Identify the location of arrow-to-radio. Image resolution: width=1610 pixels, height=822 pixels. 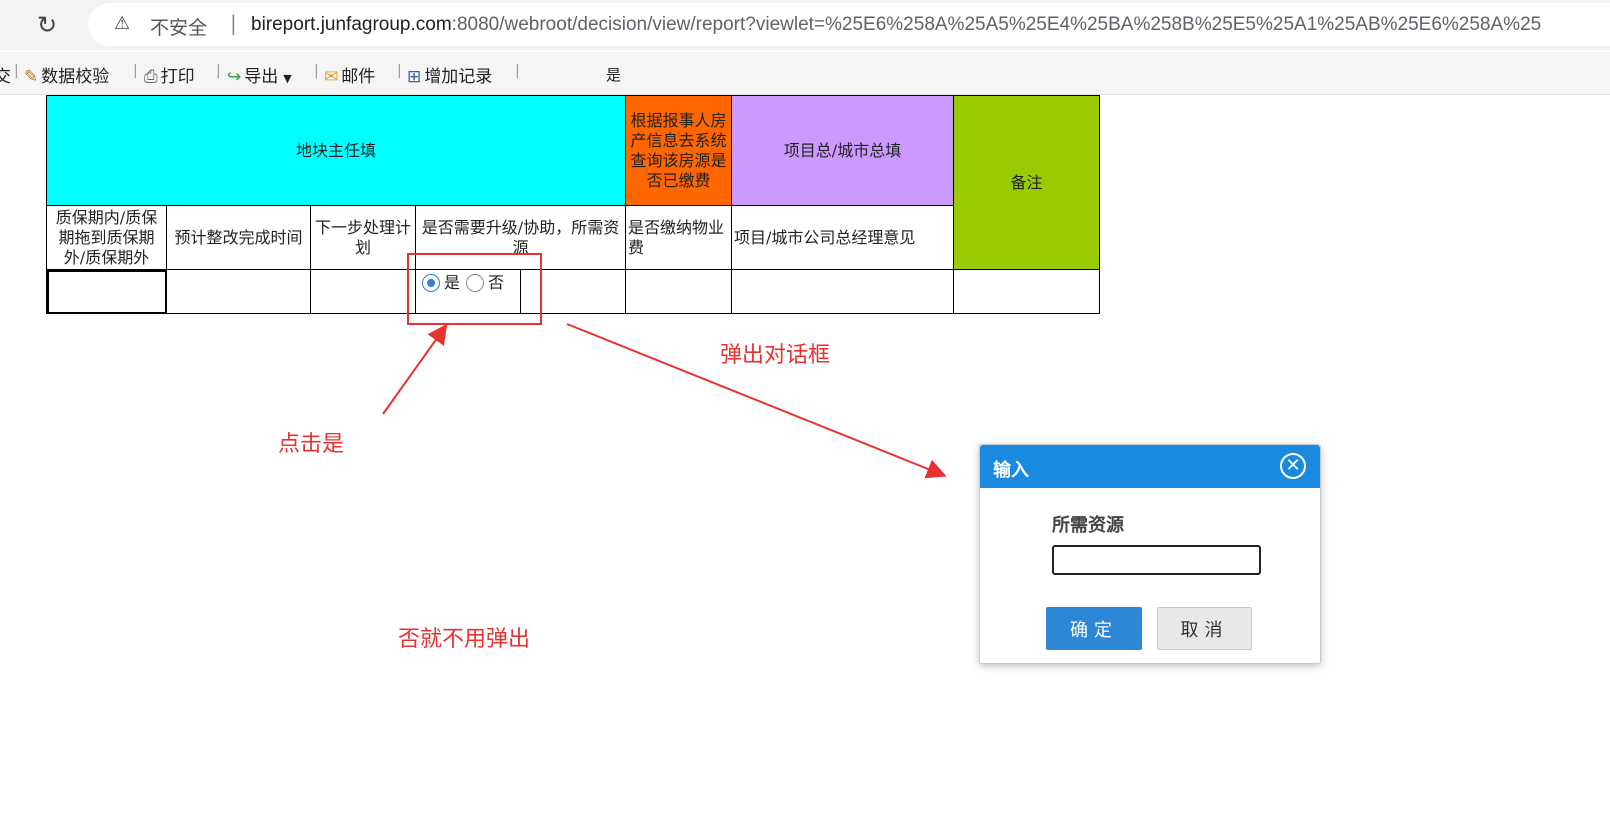
(415, 369).